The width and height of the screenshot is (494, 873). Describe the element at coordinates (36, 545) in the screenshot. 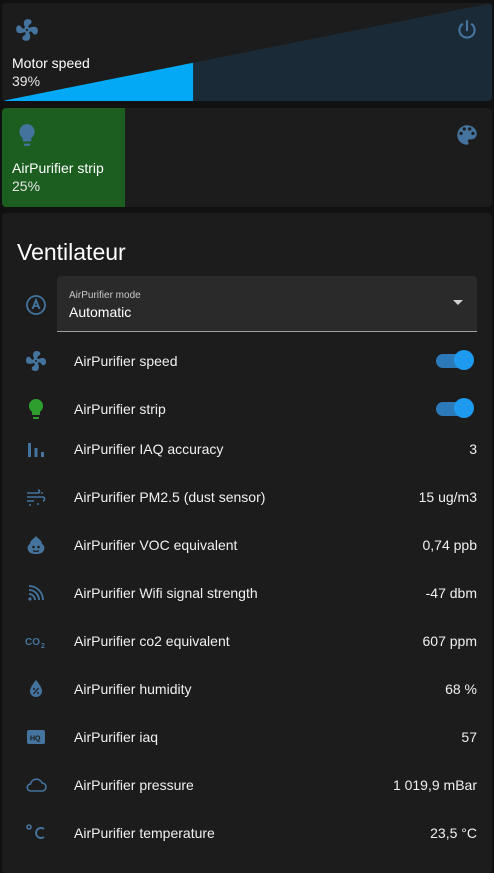

I see `voc-icon` at that location.